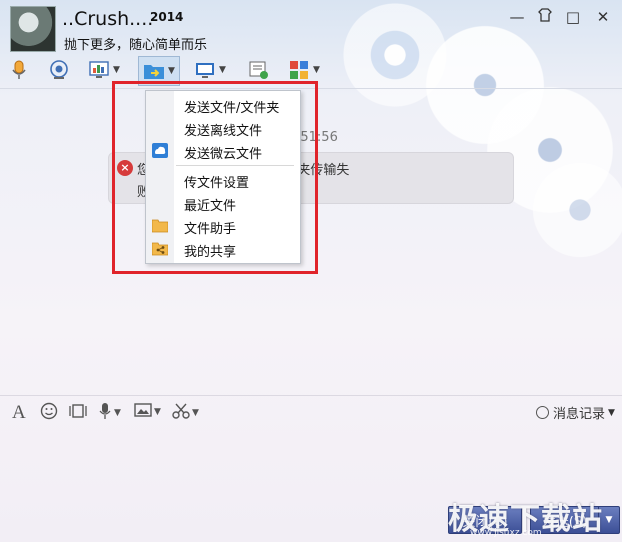 Image resolution: width=622 pixels, height=542 pixels. I want to click on font-button: A, so click(19, 413).